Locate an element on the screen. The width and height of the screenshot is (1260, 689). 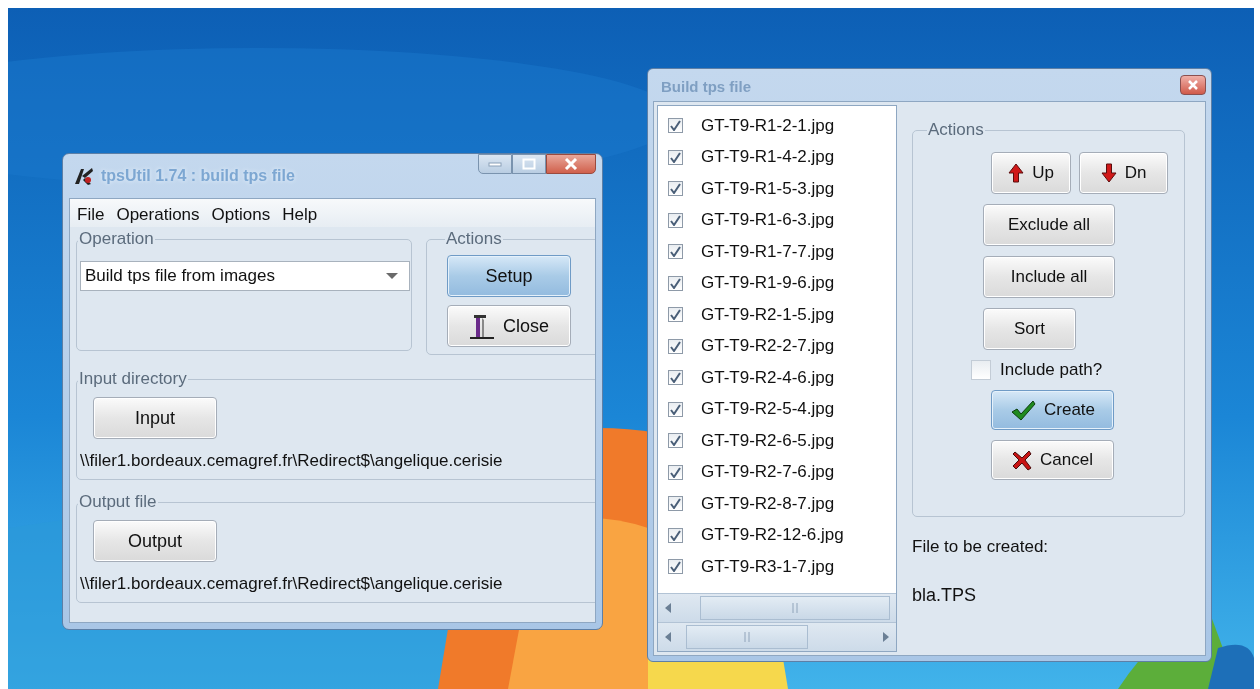
button: Include all is located at coordinates (1049, 277).